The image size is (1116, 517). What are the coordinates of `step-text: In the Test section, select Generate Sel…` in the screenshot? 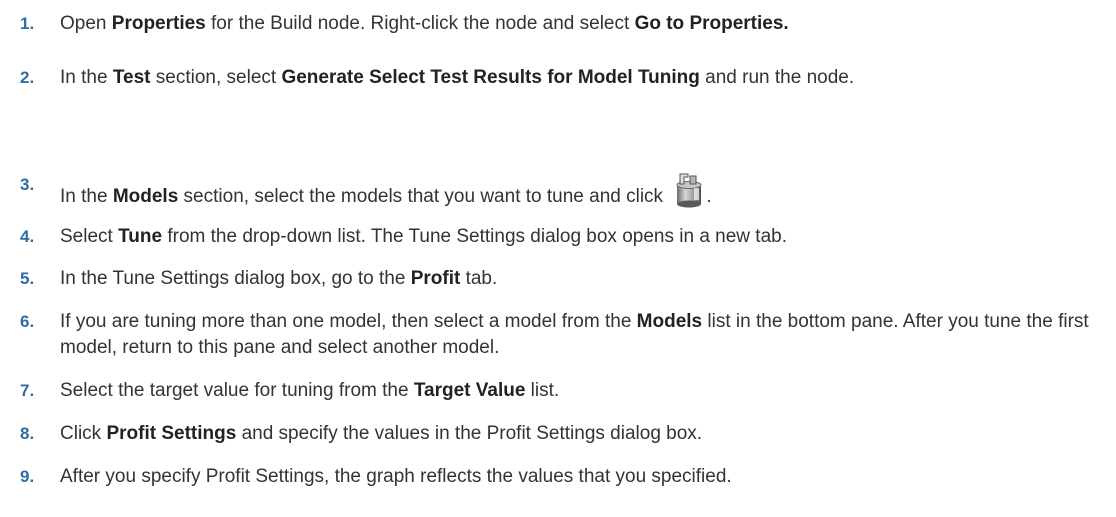 It's located at (457, 77).